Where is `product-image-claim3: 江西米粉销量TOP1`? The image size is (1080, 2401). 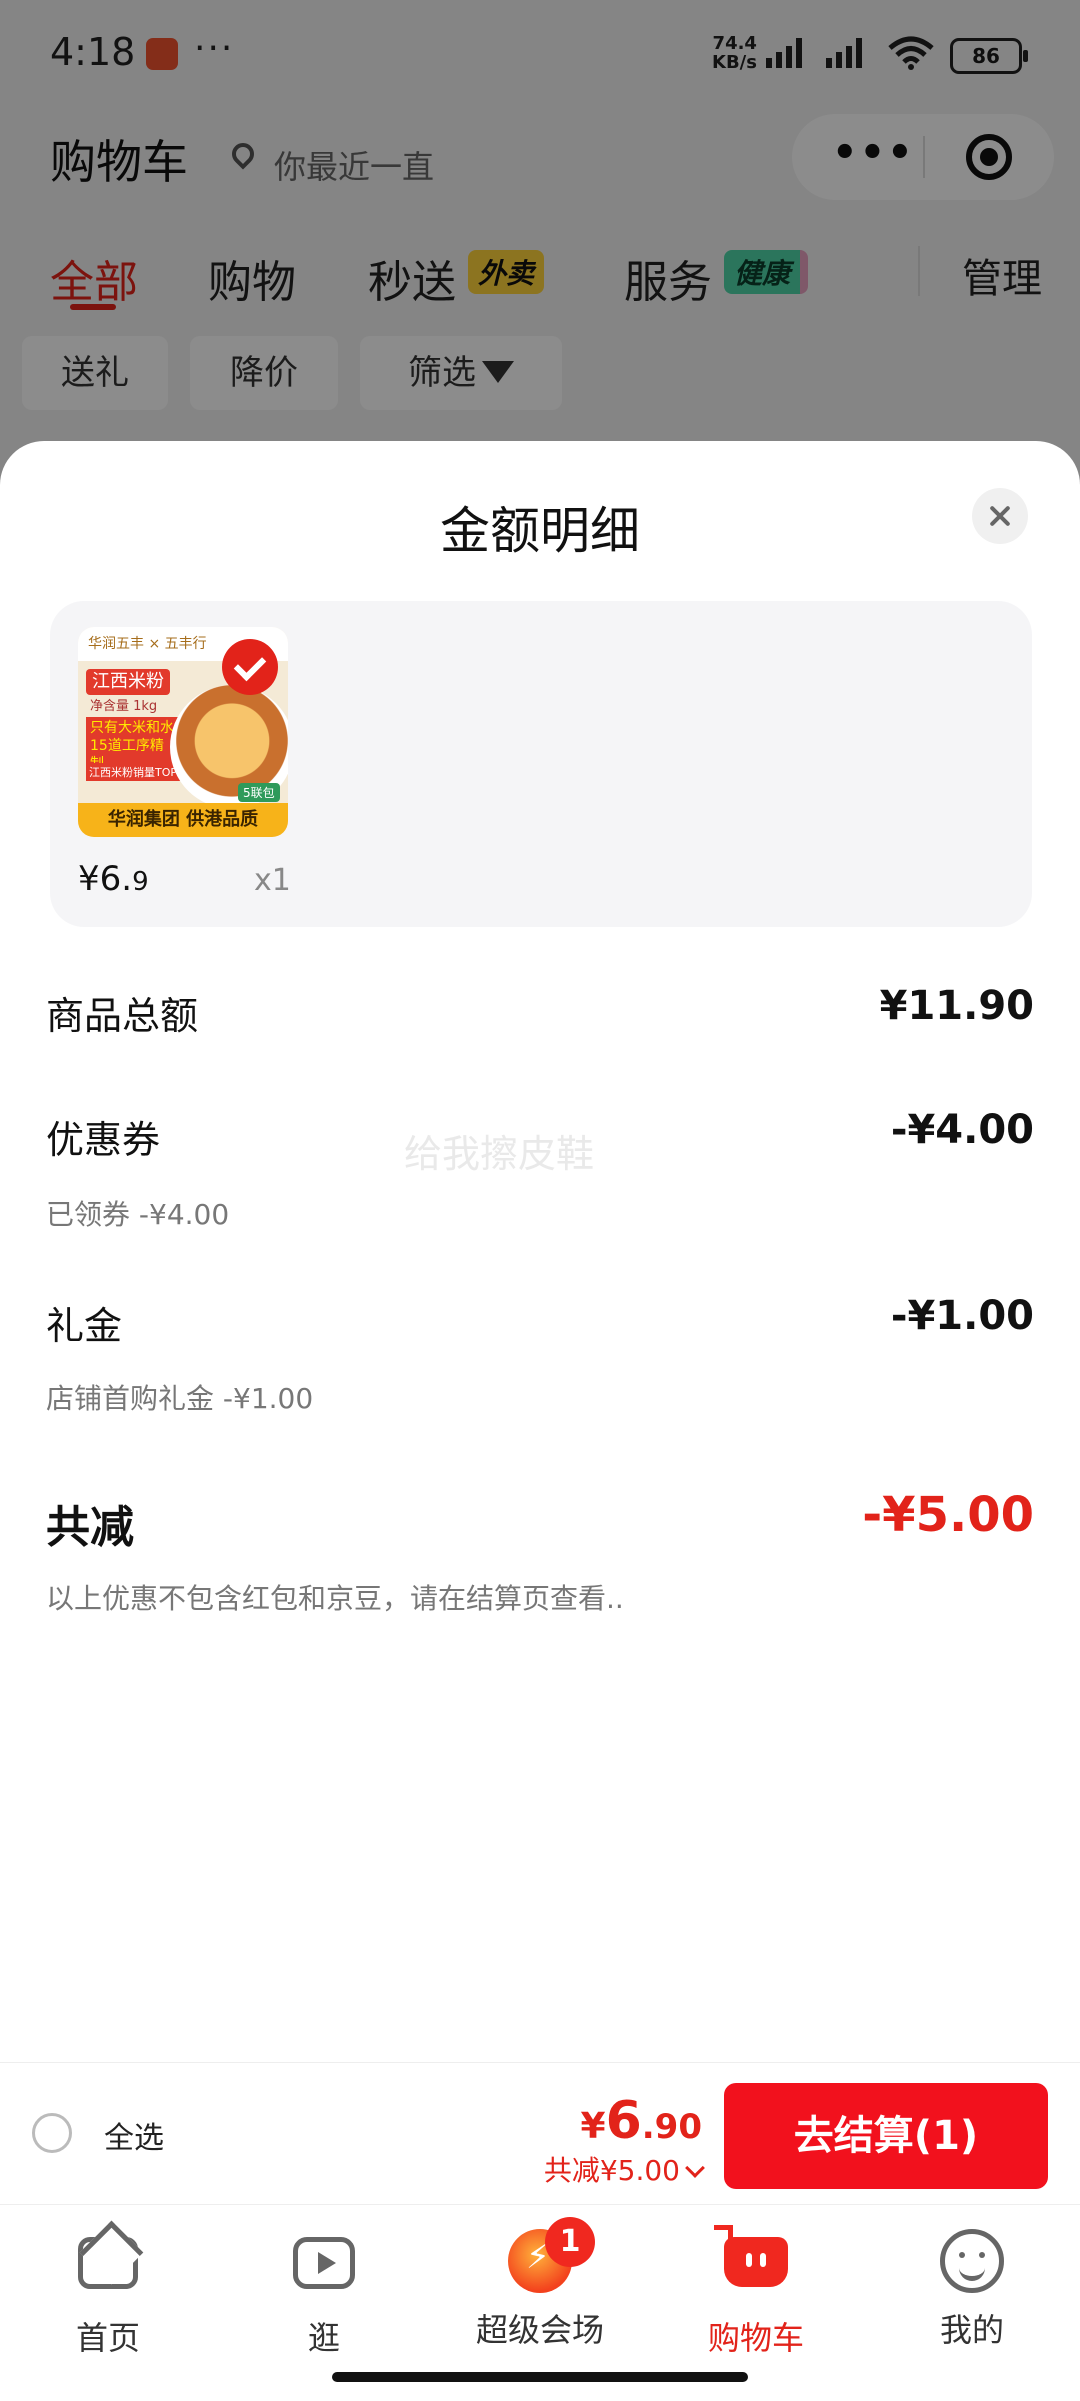 product-image-claim3: 江西米粉销量TOP1 is located at coordinates (137, 772).